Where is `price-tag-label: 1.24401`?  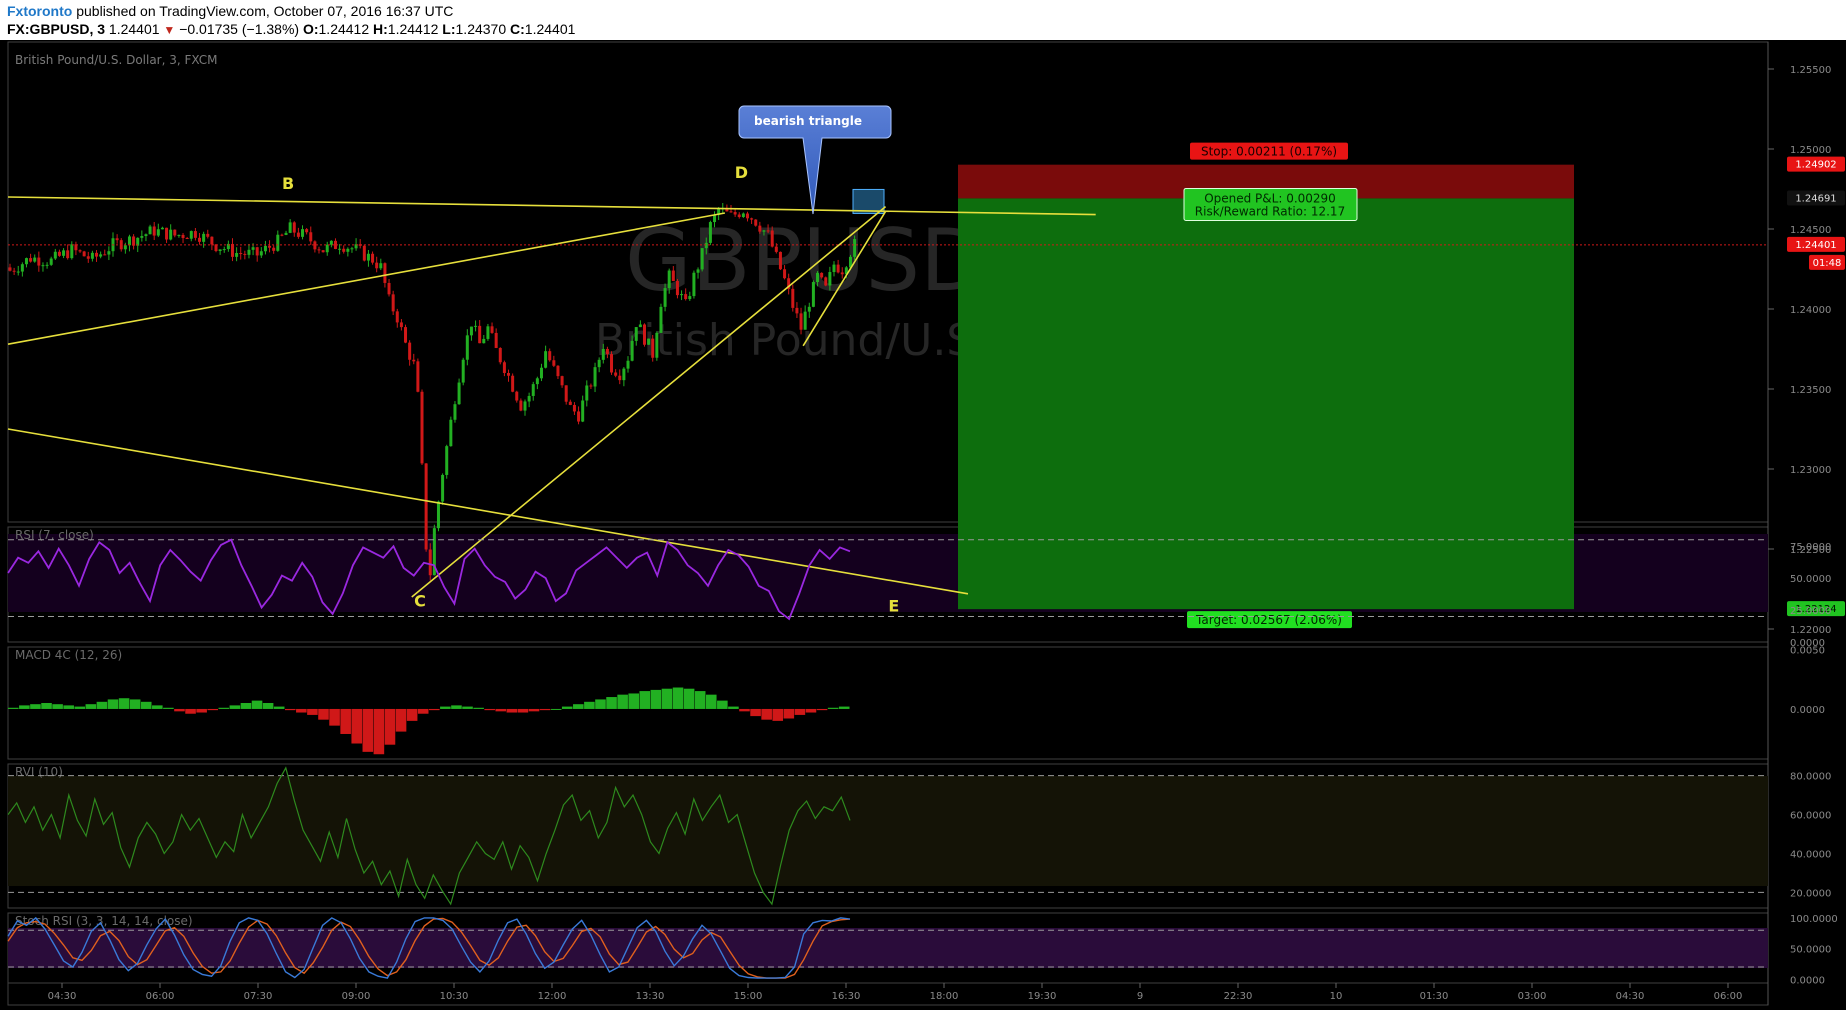
price-tag-label: 1.24401 is located at coordinates (1815, 245).